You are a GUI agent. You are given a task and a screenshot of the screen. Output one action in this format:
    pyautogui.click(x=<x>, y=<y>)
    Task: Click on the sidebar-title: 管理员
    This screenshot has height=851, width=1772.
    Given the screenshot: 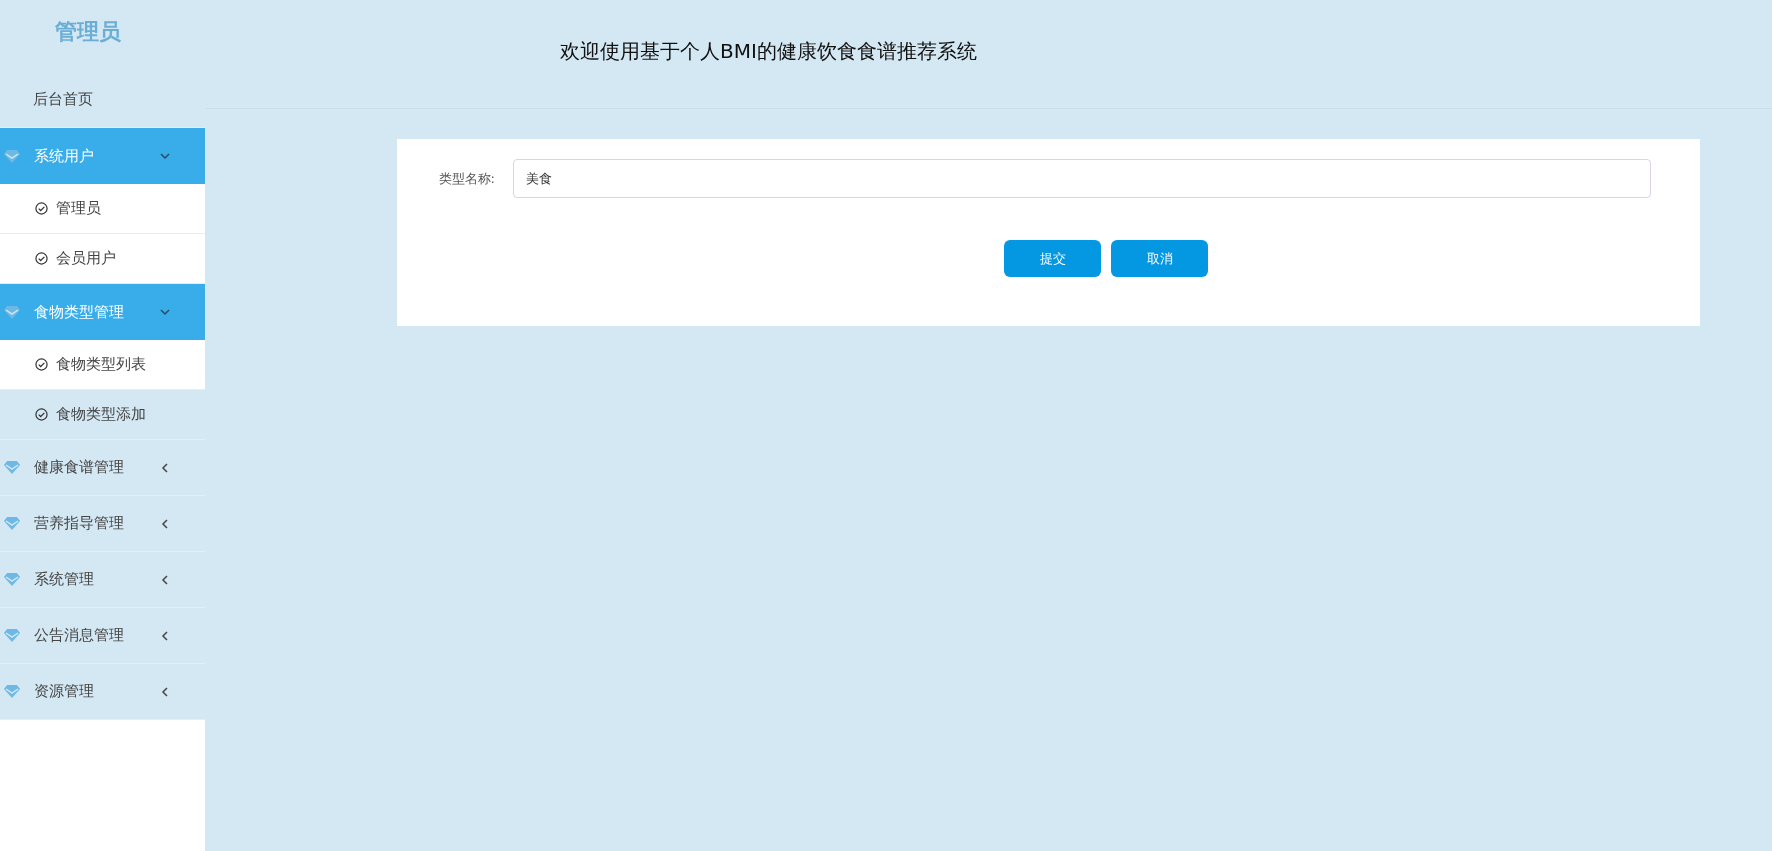 What is the action you would take?
    pyautogui.click(x=87, y=32)
    